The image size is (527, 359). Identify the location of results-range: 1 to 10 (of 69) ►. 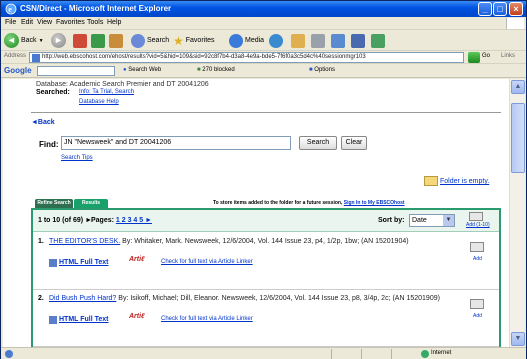
(65, 220).